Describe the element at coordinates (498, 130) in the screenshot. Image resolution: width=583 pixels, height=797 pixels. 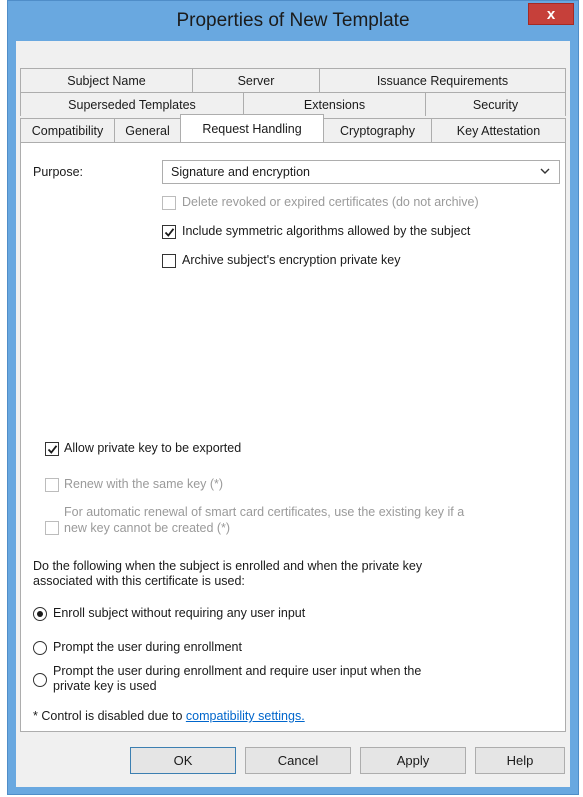
I see `tab-key-attestation: Key Attestation` at that location.